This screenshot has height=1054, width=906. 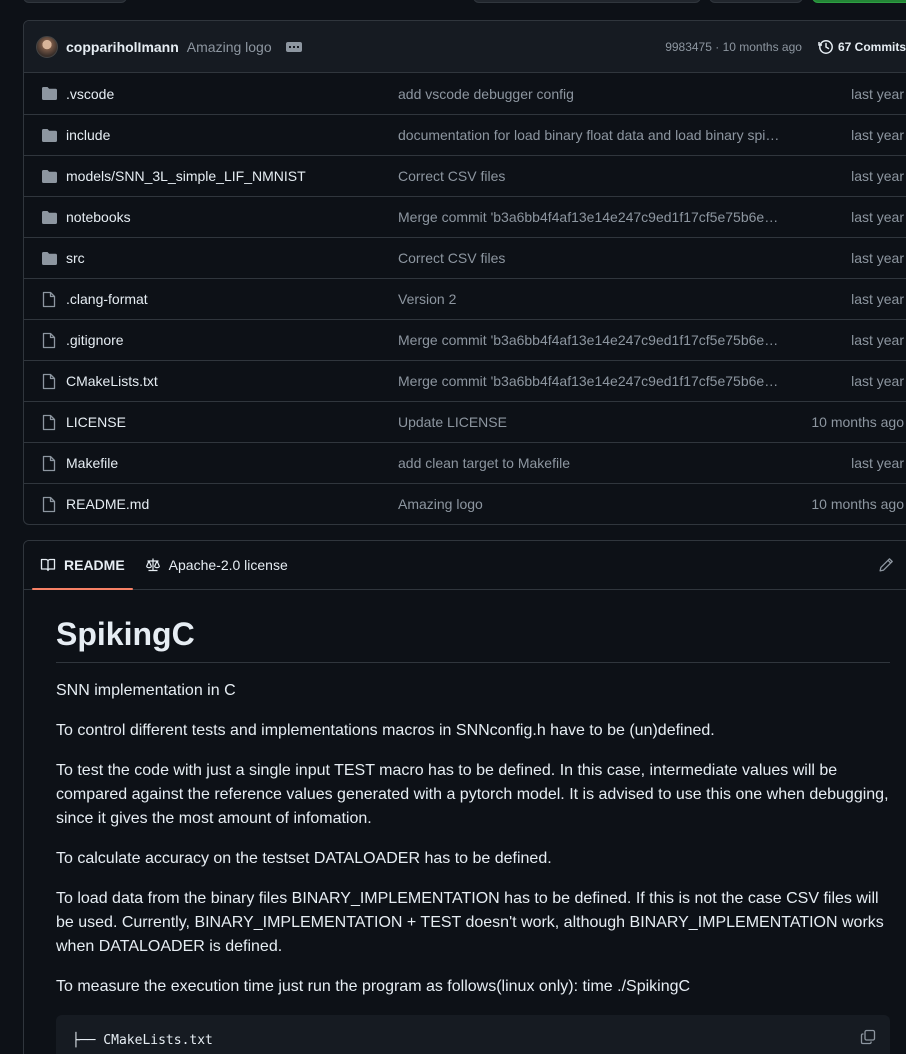 I want to click on file-name: src, so click(x=232, y=258).